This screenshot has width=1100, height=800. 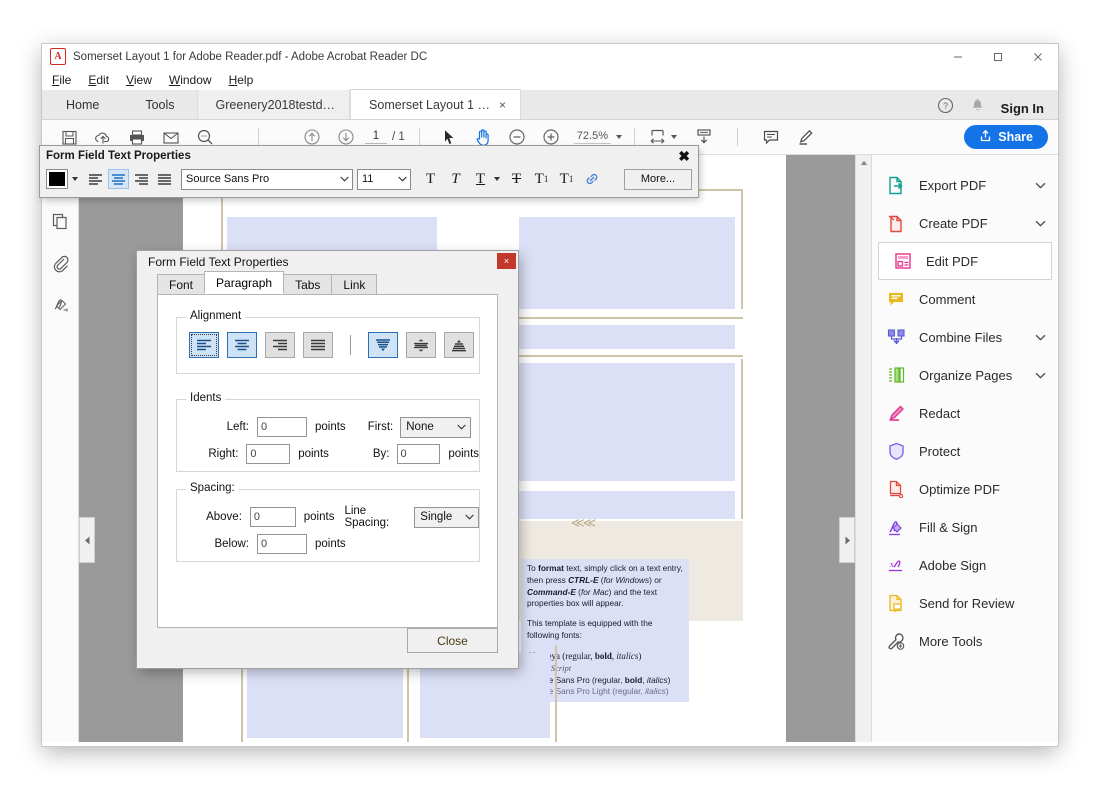 I want to click on attachments-icon, so click(x=60, y=263).